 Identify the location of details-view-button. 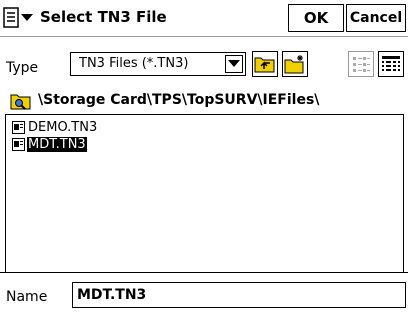
(391, 64).